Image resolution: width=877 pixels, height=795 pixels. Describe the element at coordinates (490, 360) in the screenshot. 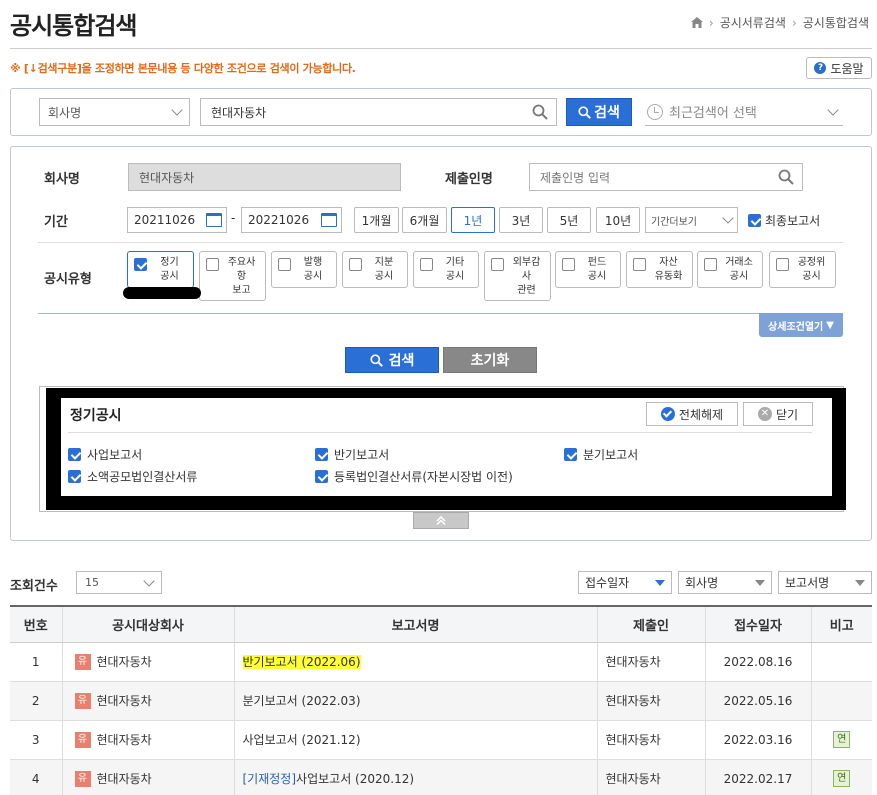

I see `reset-button: 초기화` at that location.